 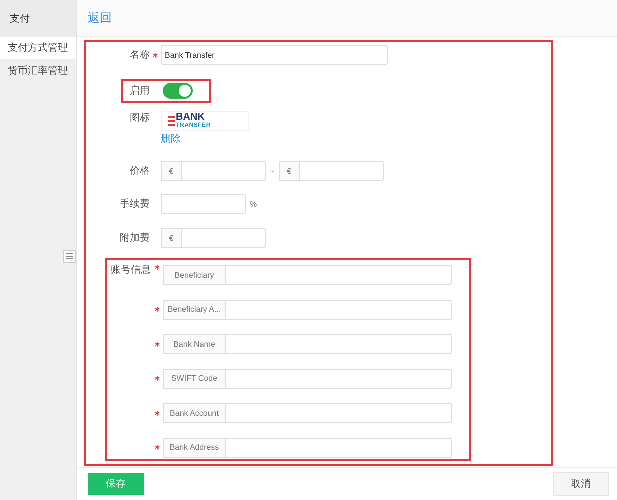 I want to click on account-field-label: SWIFT Code, so click(x=194, y=378).